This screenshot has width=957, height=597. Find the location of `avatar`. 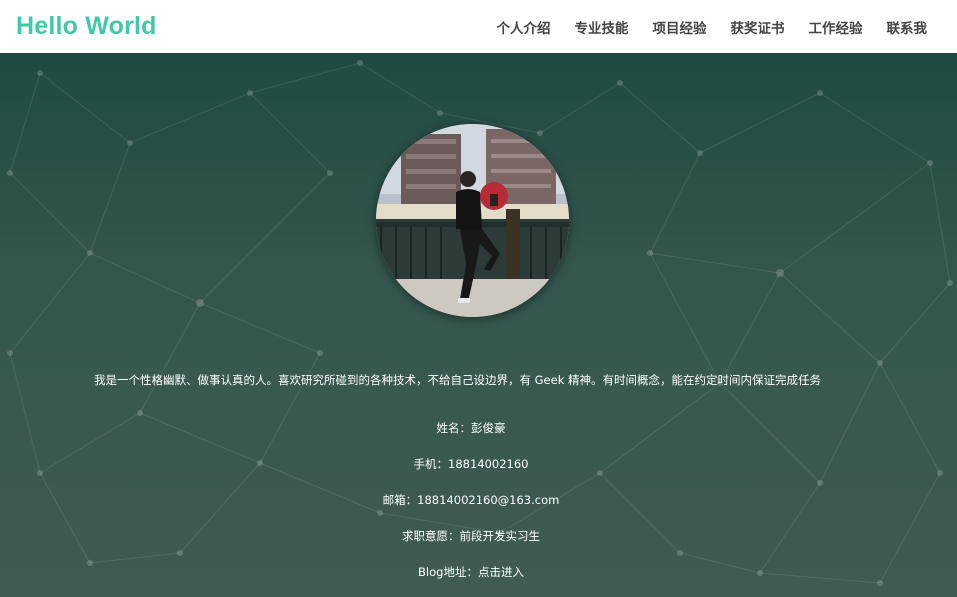

avatar is located at coordinates (472, 220).